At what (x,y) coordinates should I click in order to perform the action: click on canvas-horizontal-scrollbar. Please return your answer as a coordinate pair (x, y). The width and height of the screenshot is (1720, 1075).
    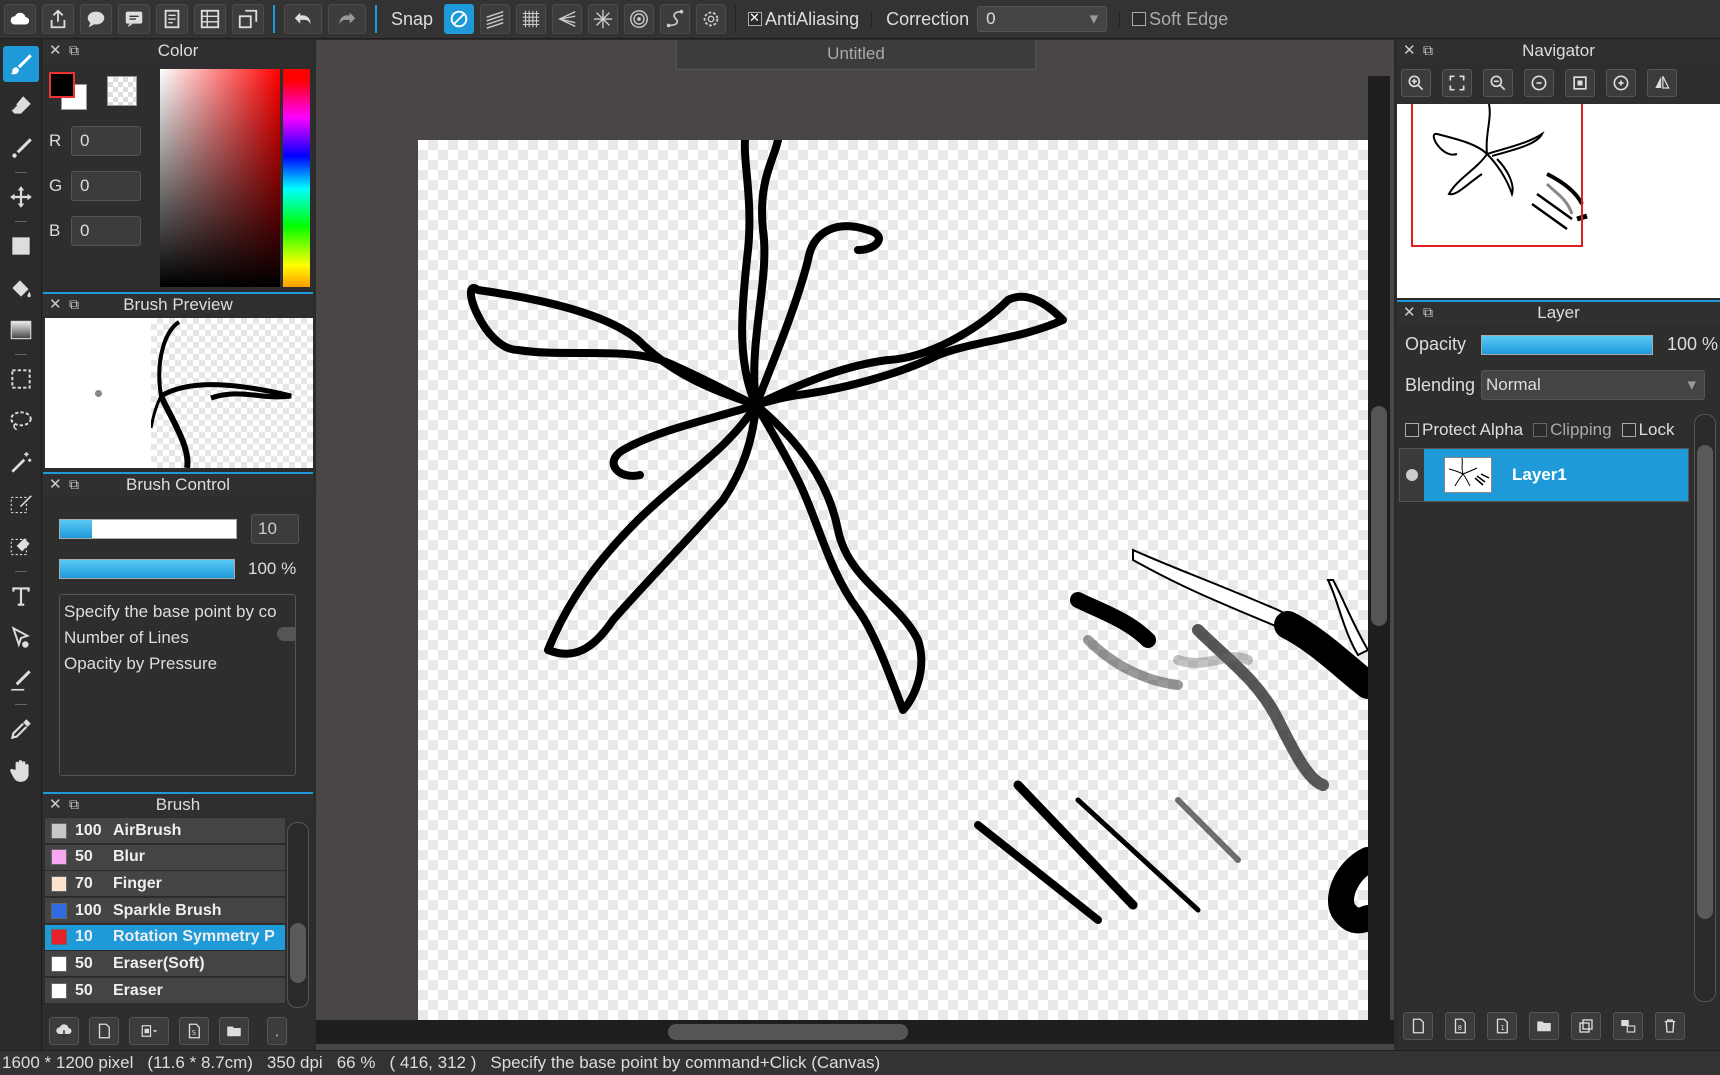
    Looking at the image, I should click on (855, 1032).